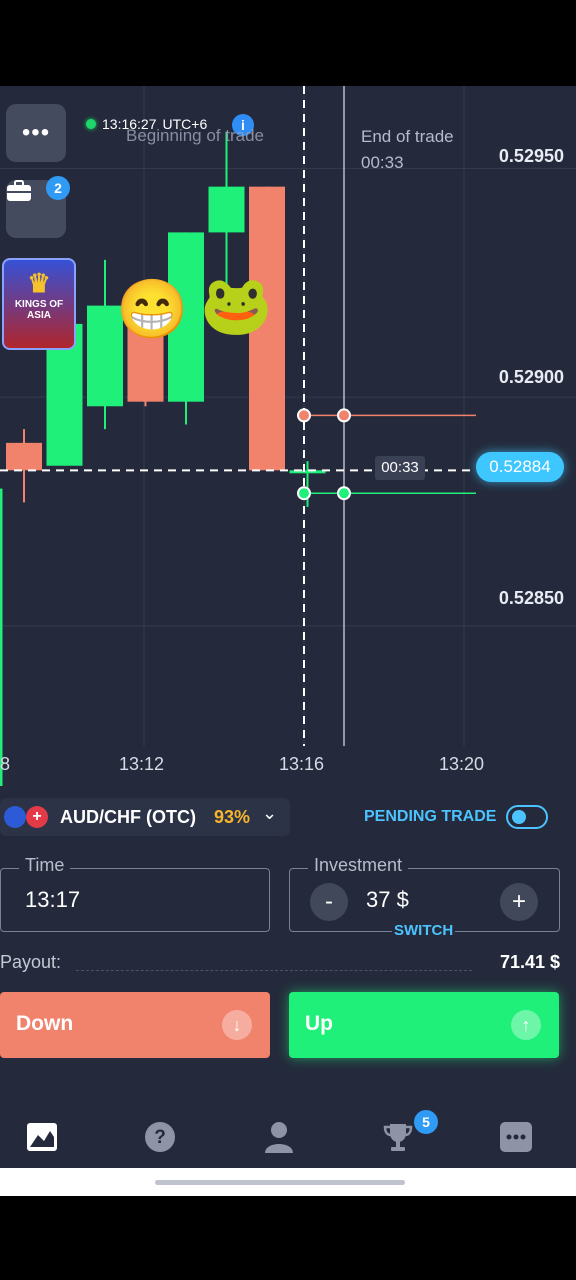 The width and height of the screenshot is (576, 1280). What do you see at coordinates (19, 190) in the screenshot?
I see `briefcase-icon` at bounding box center [19, 190].